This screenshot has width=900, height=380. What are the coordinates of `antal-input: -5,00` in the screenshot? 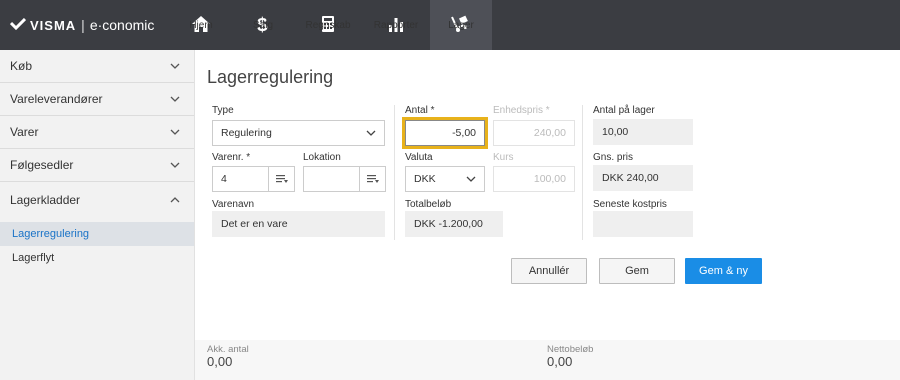 It's located at (445, 133).